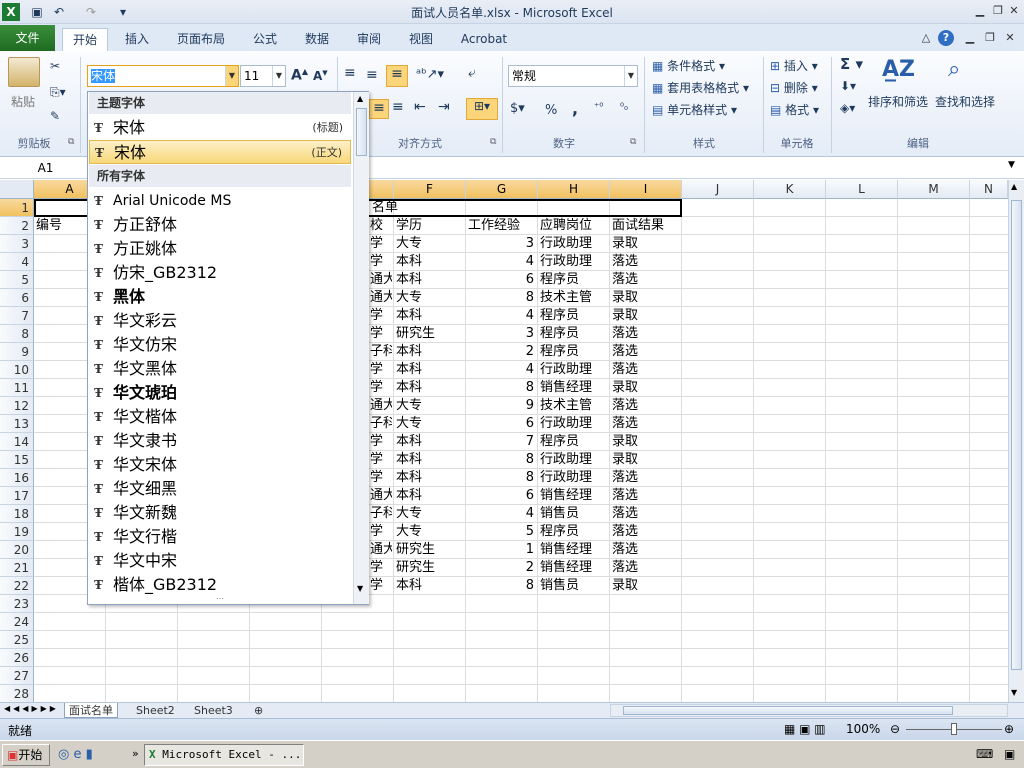 The height and width of the screenshot is (768, 1024). Describe the element at coordinates (201, 39) in the screenshot. I see `tab-page-layout: 页面布局` at that location.